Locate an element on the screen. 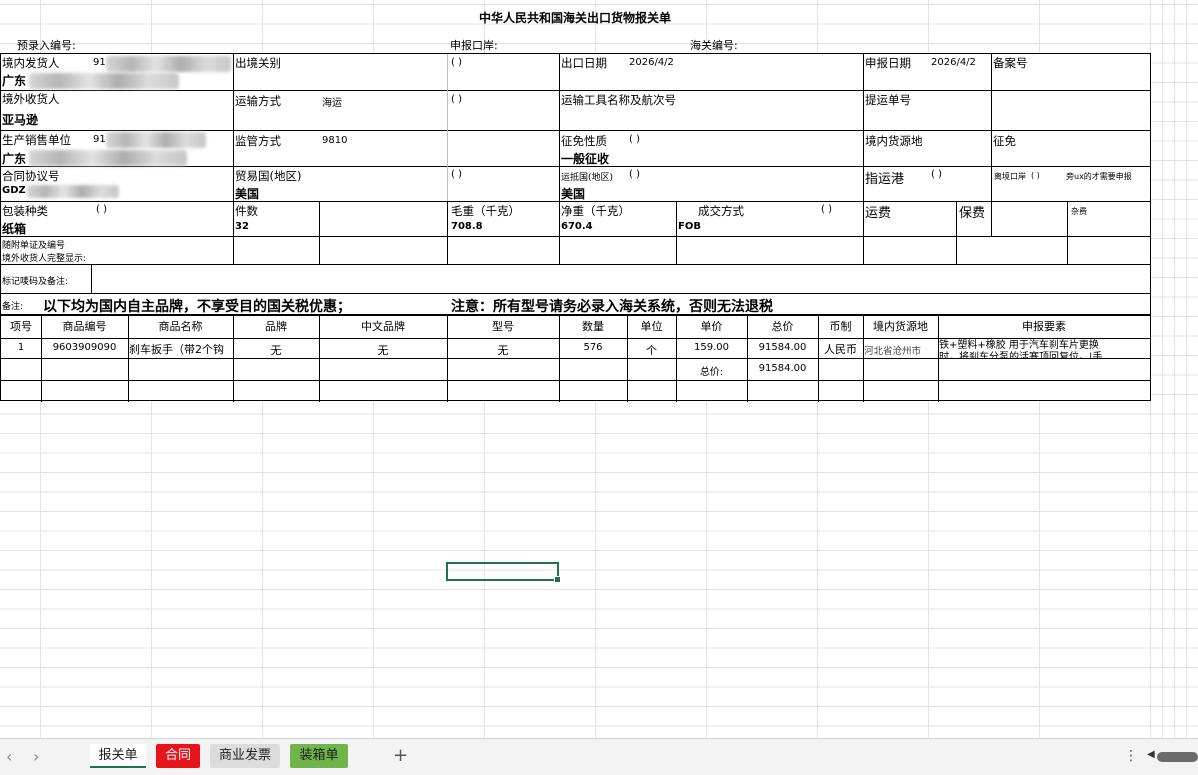 The image size is (1198, 775). col-header-model: 型号 is located at coordinates (503, 326).